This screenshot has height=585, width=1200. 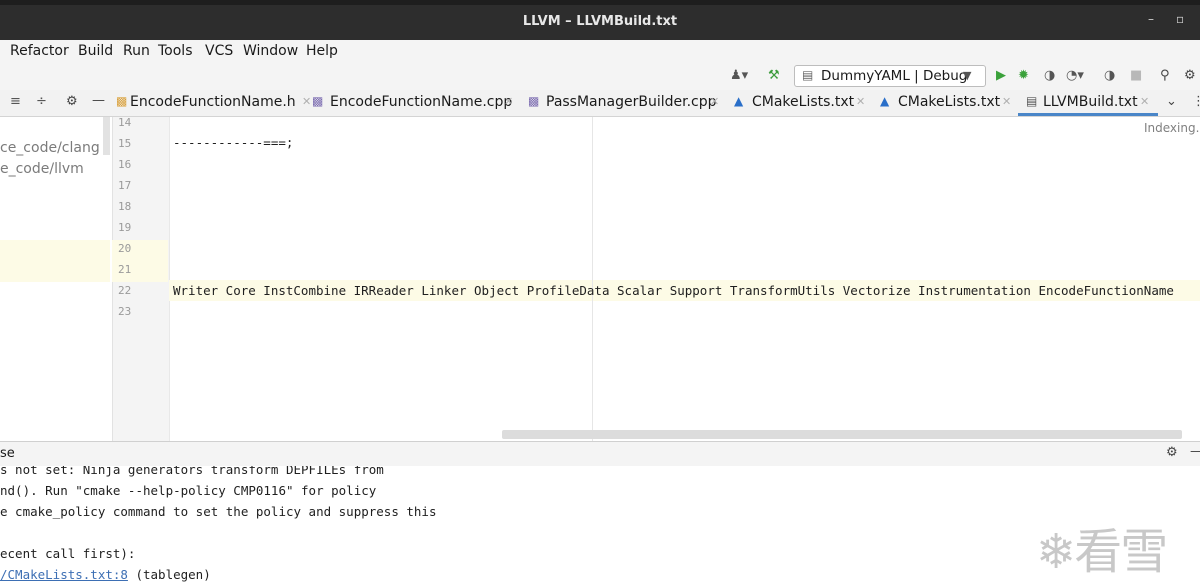 I want to click on hammer-icon: ⚒, so click(x=774, y=75).